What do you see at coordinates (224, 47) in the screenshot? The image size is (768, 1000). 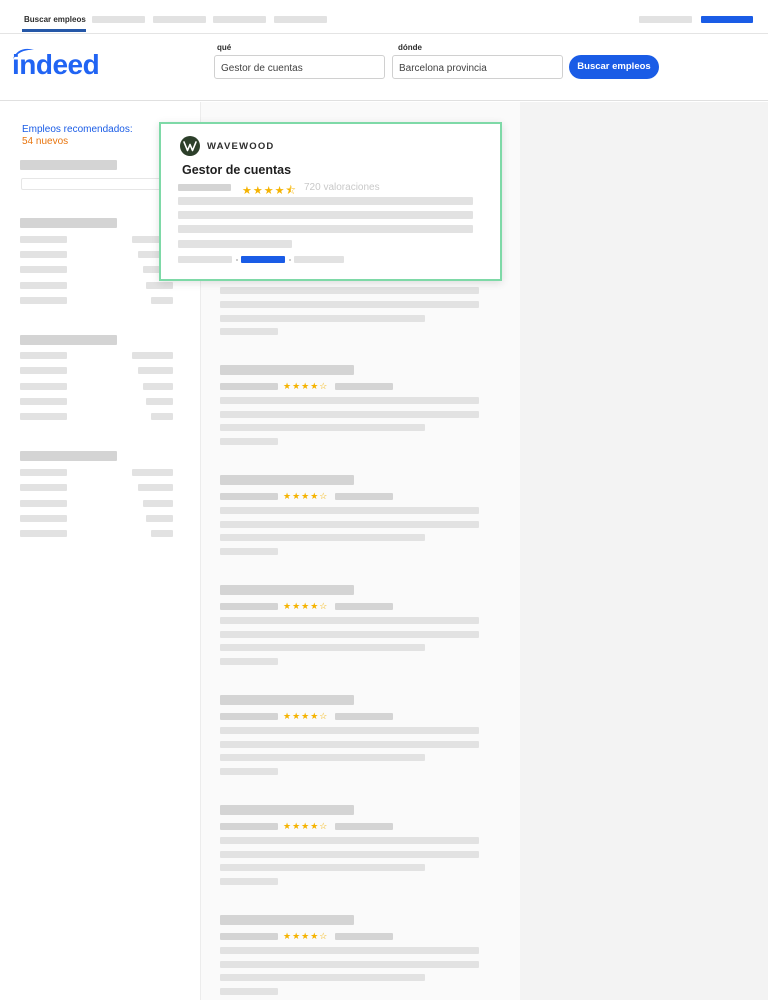 I see `what-label: qué` at bounding box center [224, 47].